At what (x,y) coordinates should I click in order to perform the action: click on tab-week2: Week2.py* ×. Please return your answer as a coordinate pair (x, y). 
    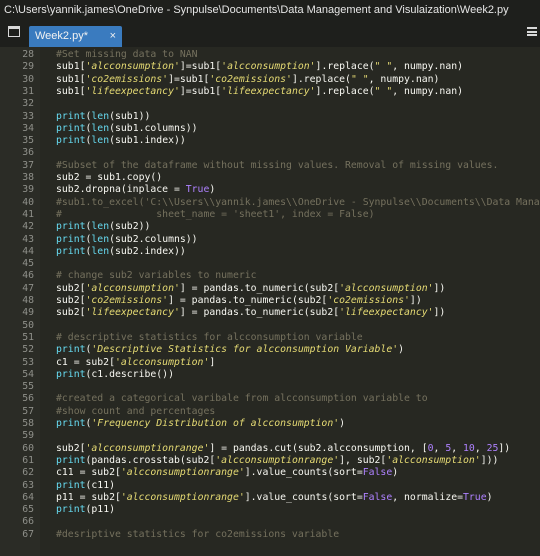
    Looking at the image, I should click on (75, 36).